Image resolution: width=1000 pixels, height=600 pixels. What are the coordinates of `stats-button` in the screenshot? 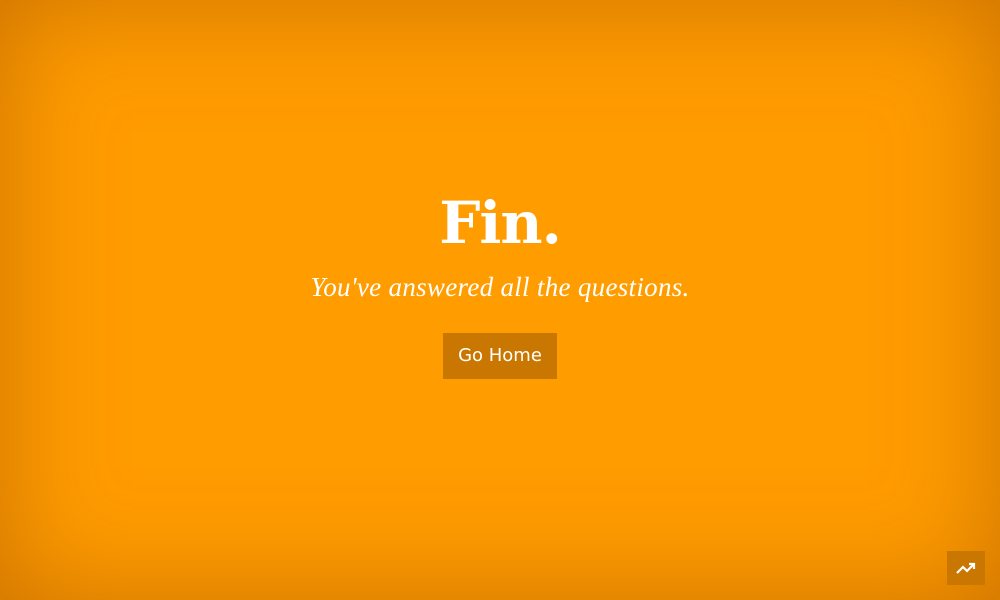 It's located at (966, 568).